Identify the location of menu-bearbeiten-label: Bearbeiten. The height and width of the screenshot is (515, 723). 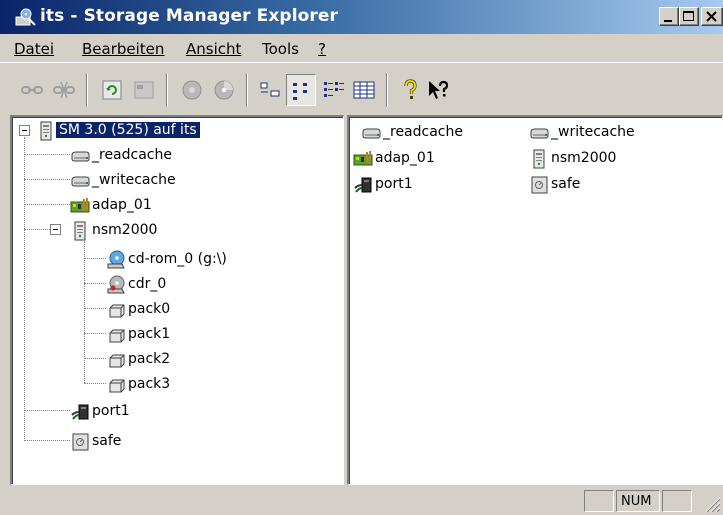
(123, 49).